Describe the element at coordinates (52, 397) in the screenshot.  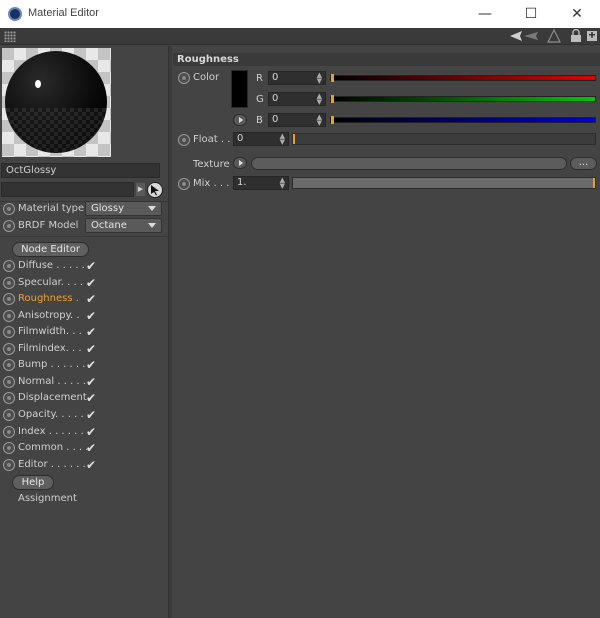
I see `channel-displacement: Displacement` at that location.